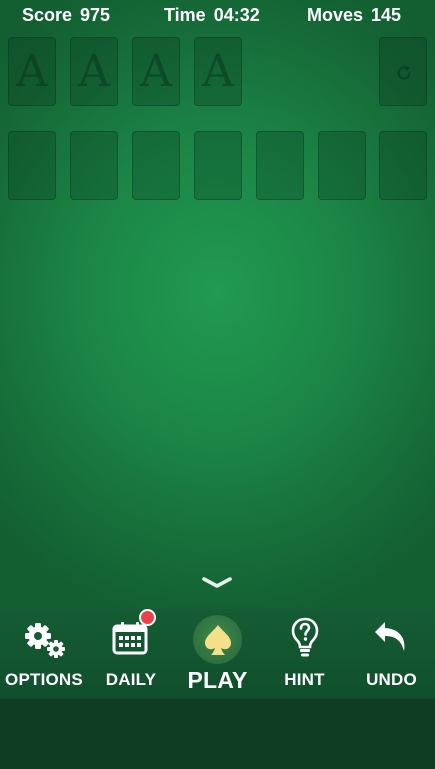  I want to click on play-button: PLAY, so click(217, 654).